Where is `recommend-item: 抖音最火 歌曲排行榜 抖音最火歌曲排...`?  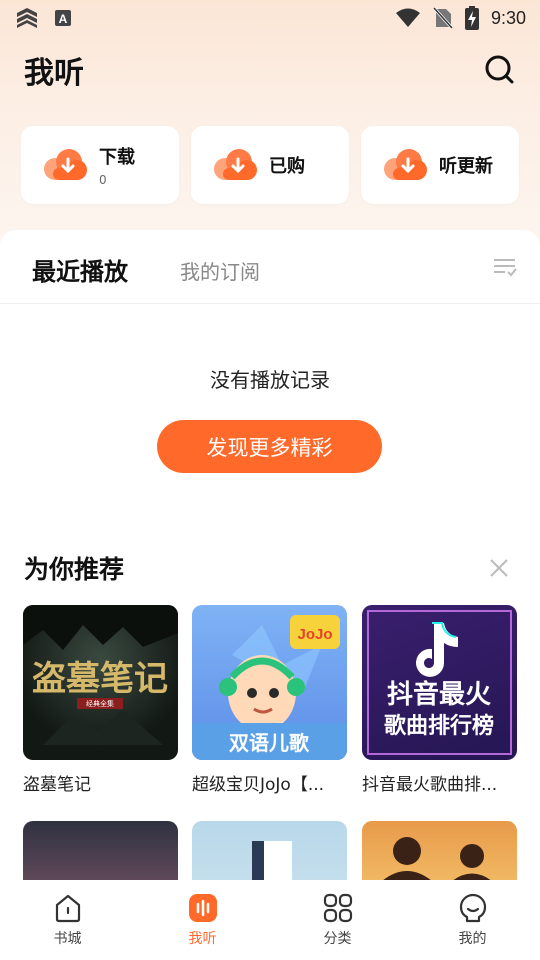
recommend-item: 抖音最火 歌曲排行榜 抖音最火歌曲排... is located at coordinates (439, 700).